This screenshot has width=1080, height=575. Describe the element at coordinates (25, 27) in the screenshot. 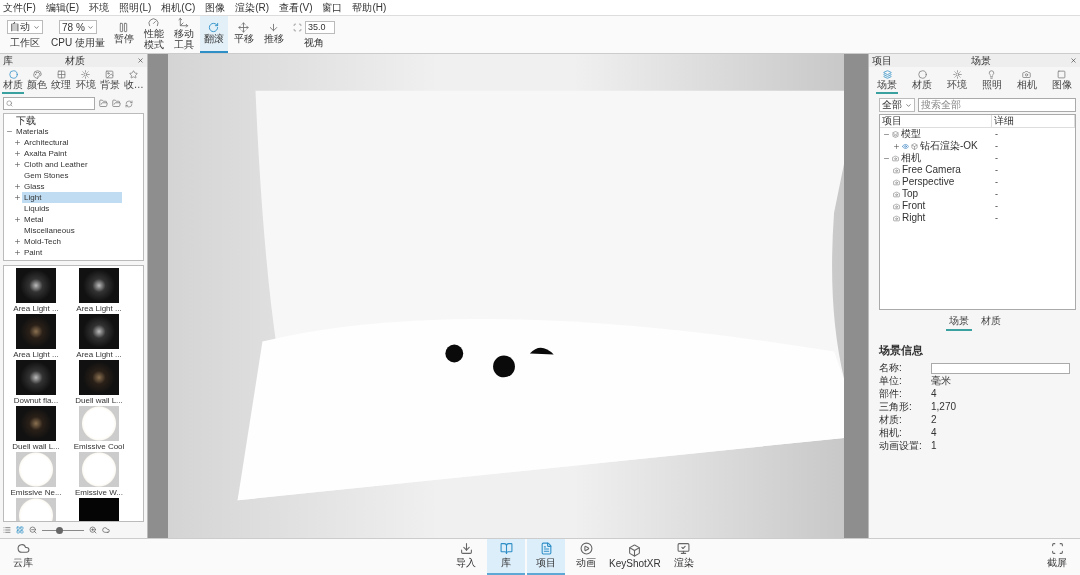

I see `workspace-dropdown: 自动` at that location.